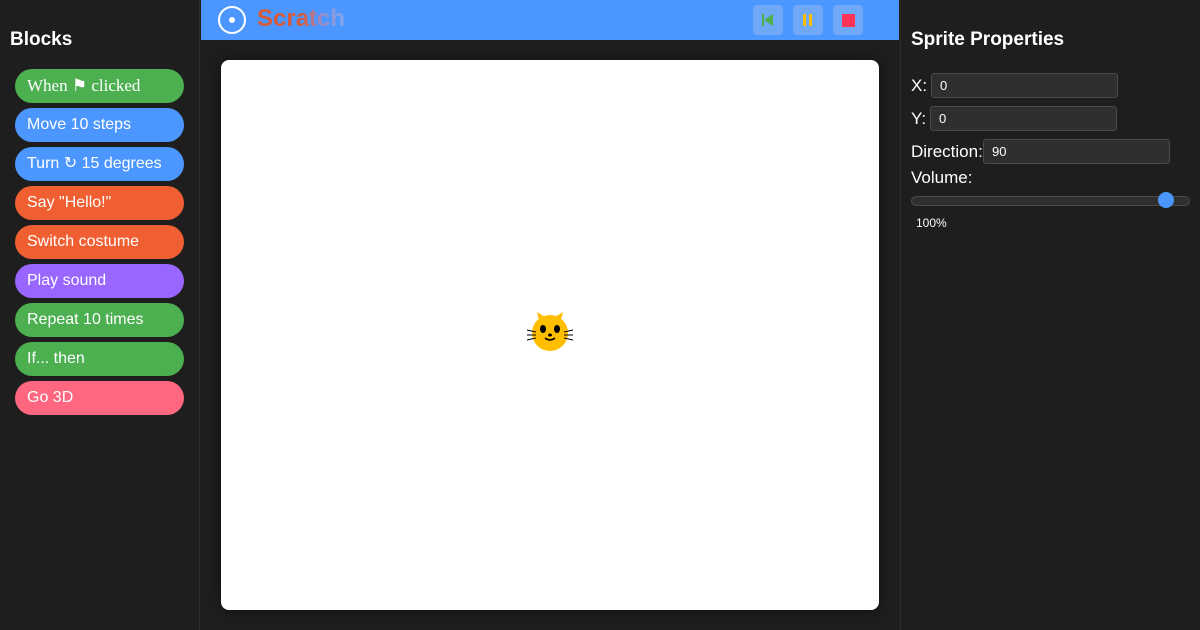 This screenshot has width=1200, height=630. Describe the element at coordinates (550, 20) in the screenshot. I see `top-bar: Scratch` at that location.